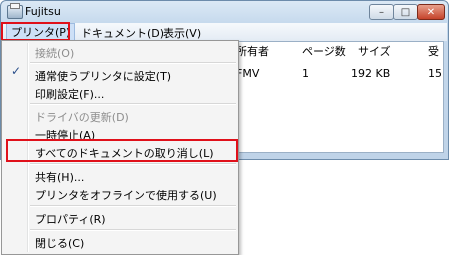 The image size is (450, 255). I want to click on checkmark-icon: ✓, so click(16, 71).